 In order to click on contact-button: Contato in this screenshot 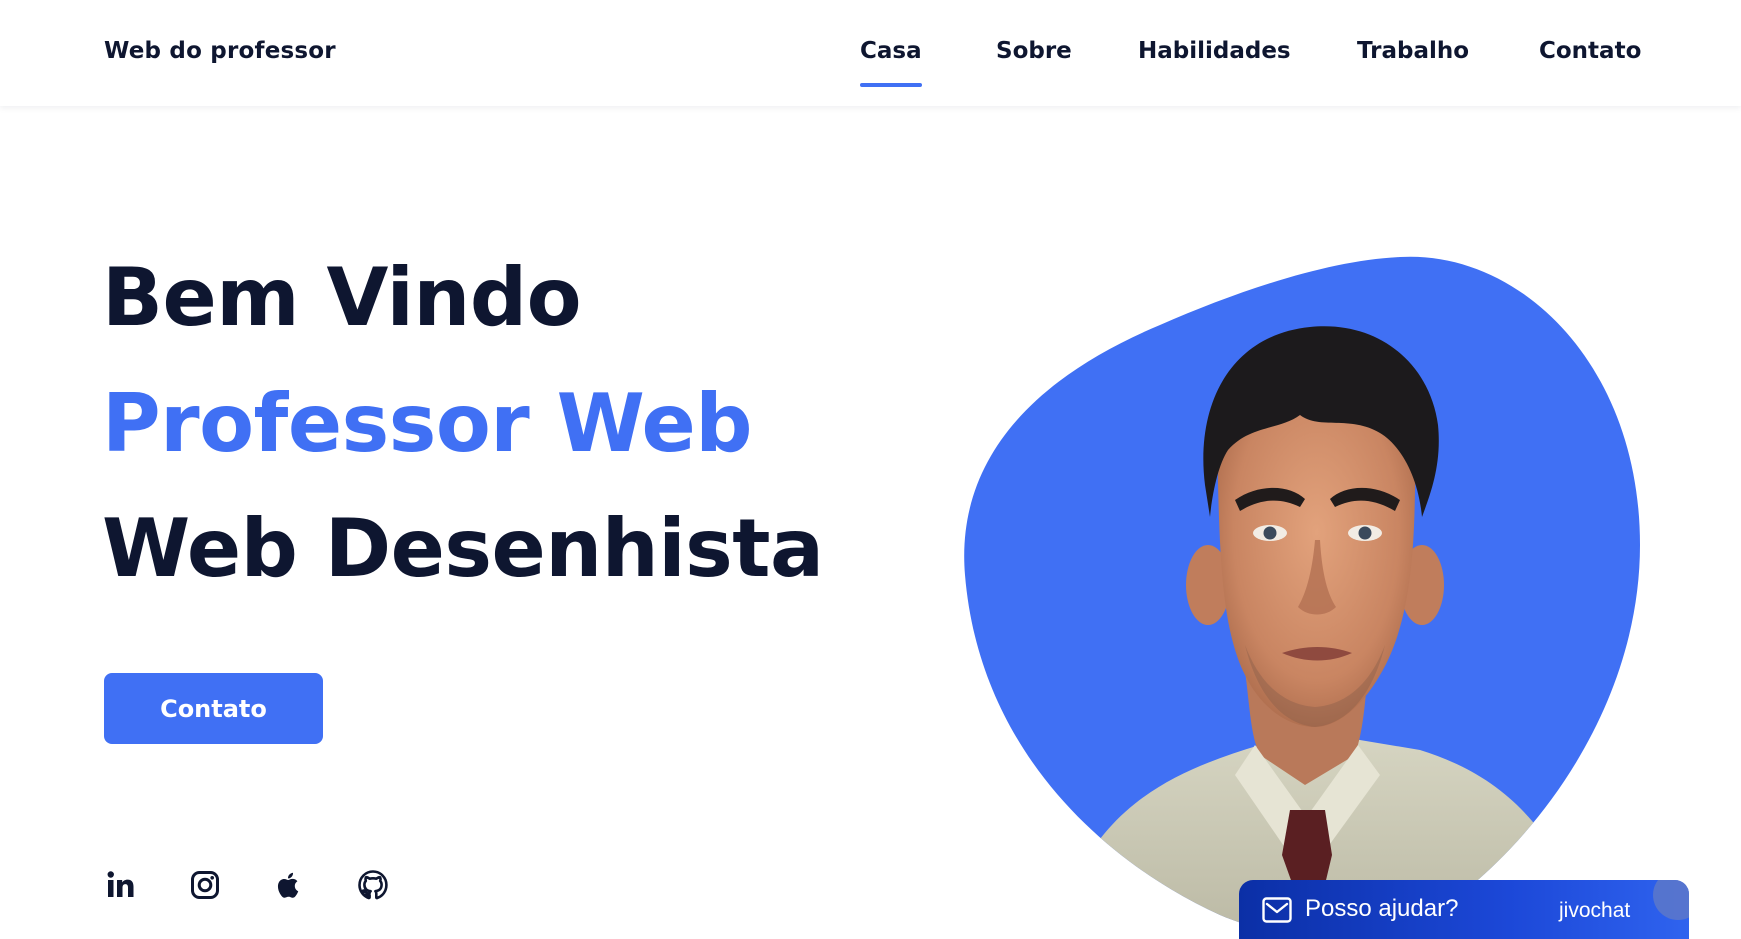, I will do `click(213, 708)`.